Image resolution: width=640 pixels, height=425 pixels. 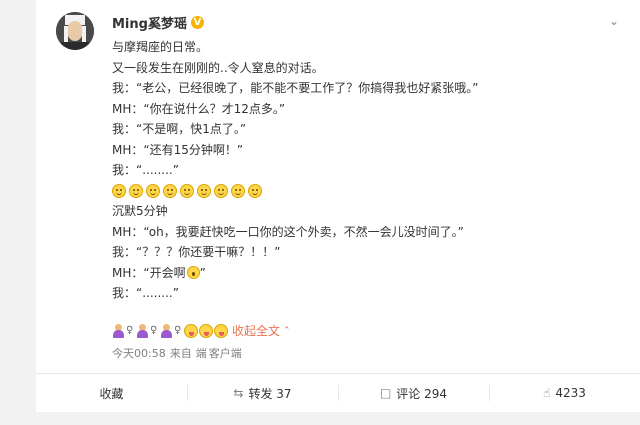 What do you see at coordinates (140, 211) in the screenshot?
I see `post-line: 沉默5分钟` at bounding box center [140, 211].